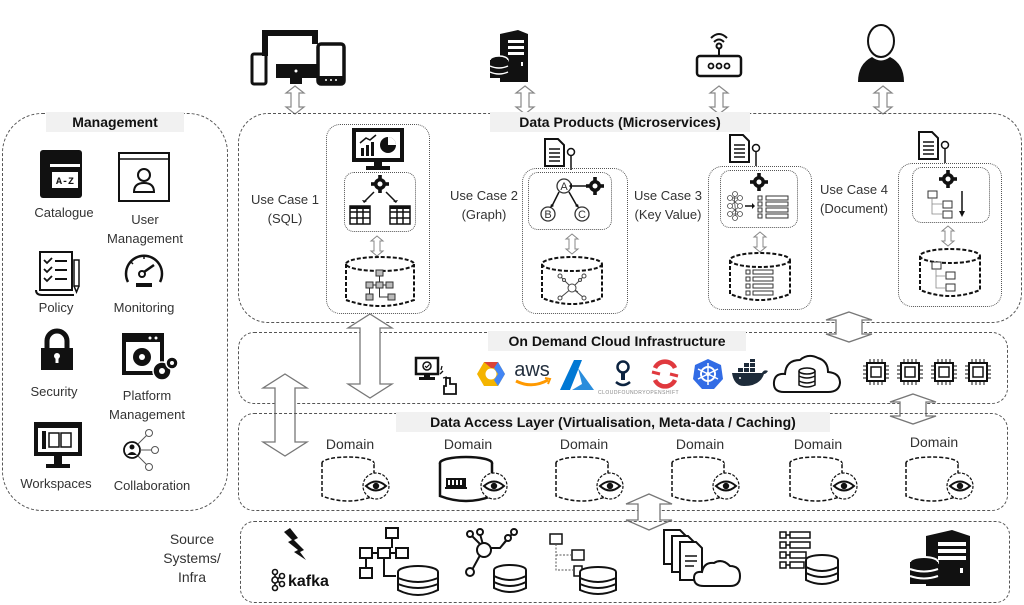  I want to click on router-wifi-icon, so click(719, 55).